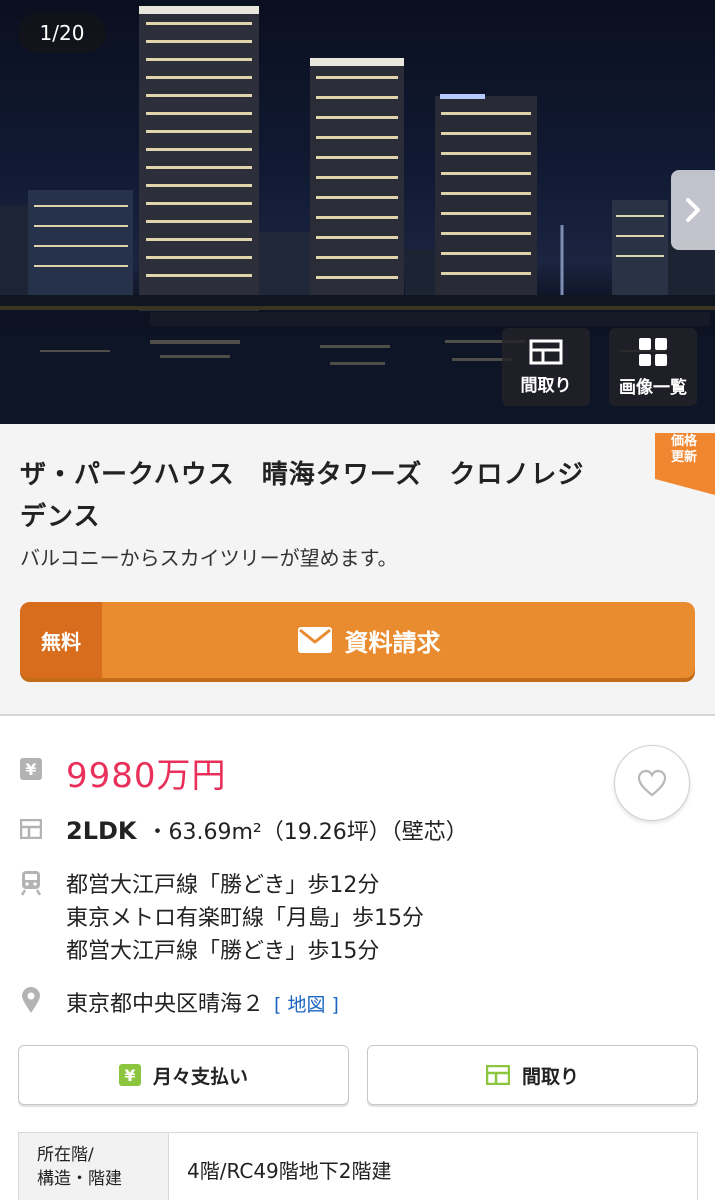 Image resolution: width=715 pixels, height=1200 pixels. Describe the element at coordinates (31, 883) in the screenshot. I see `train-icon` at that location.